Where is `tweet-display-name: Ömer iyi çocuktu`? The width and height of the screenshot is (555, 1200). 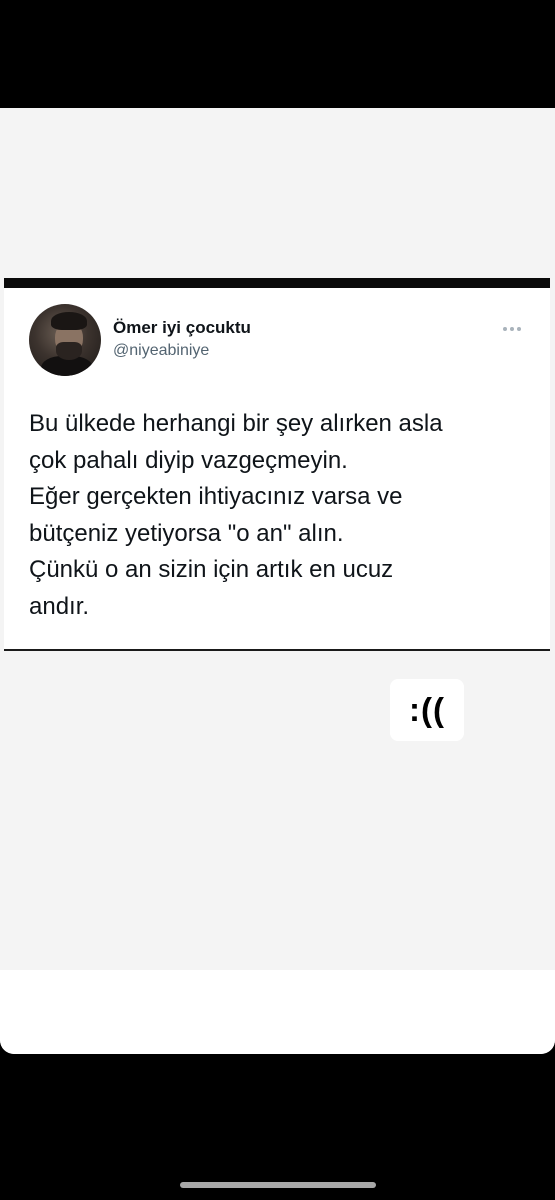 tweet-display-name: Ömer iyi çocuktu is located at coordinates (182, 328).